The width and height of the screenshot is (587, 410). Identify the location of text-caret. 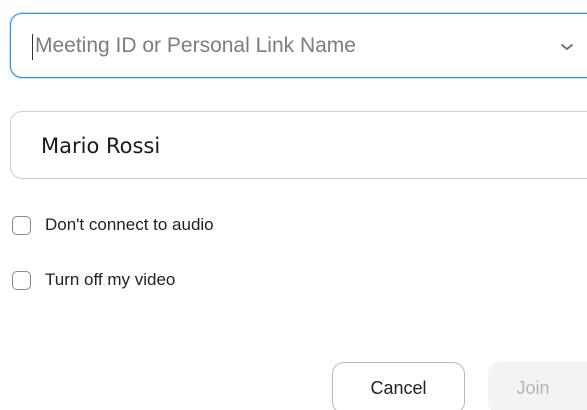
(32, 47).